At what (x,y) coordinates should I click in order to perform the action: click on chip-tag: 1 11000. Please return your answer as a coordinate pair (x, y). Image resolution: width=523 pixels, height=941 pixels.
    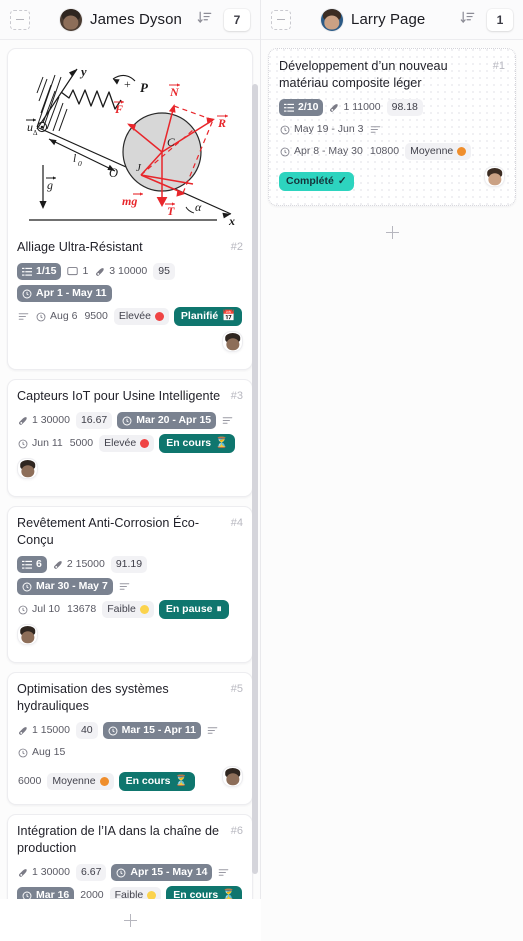
    Looking at the image, I should click on (354, 107).